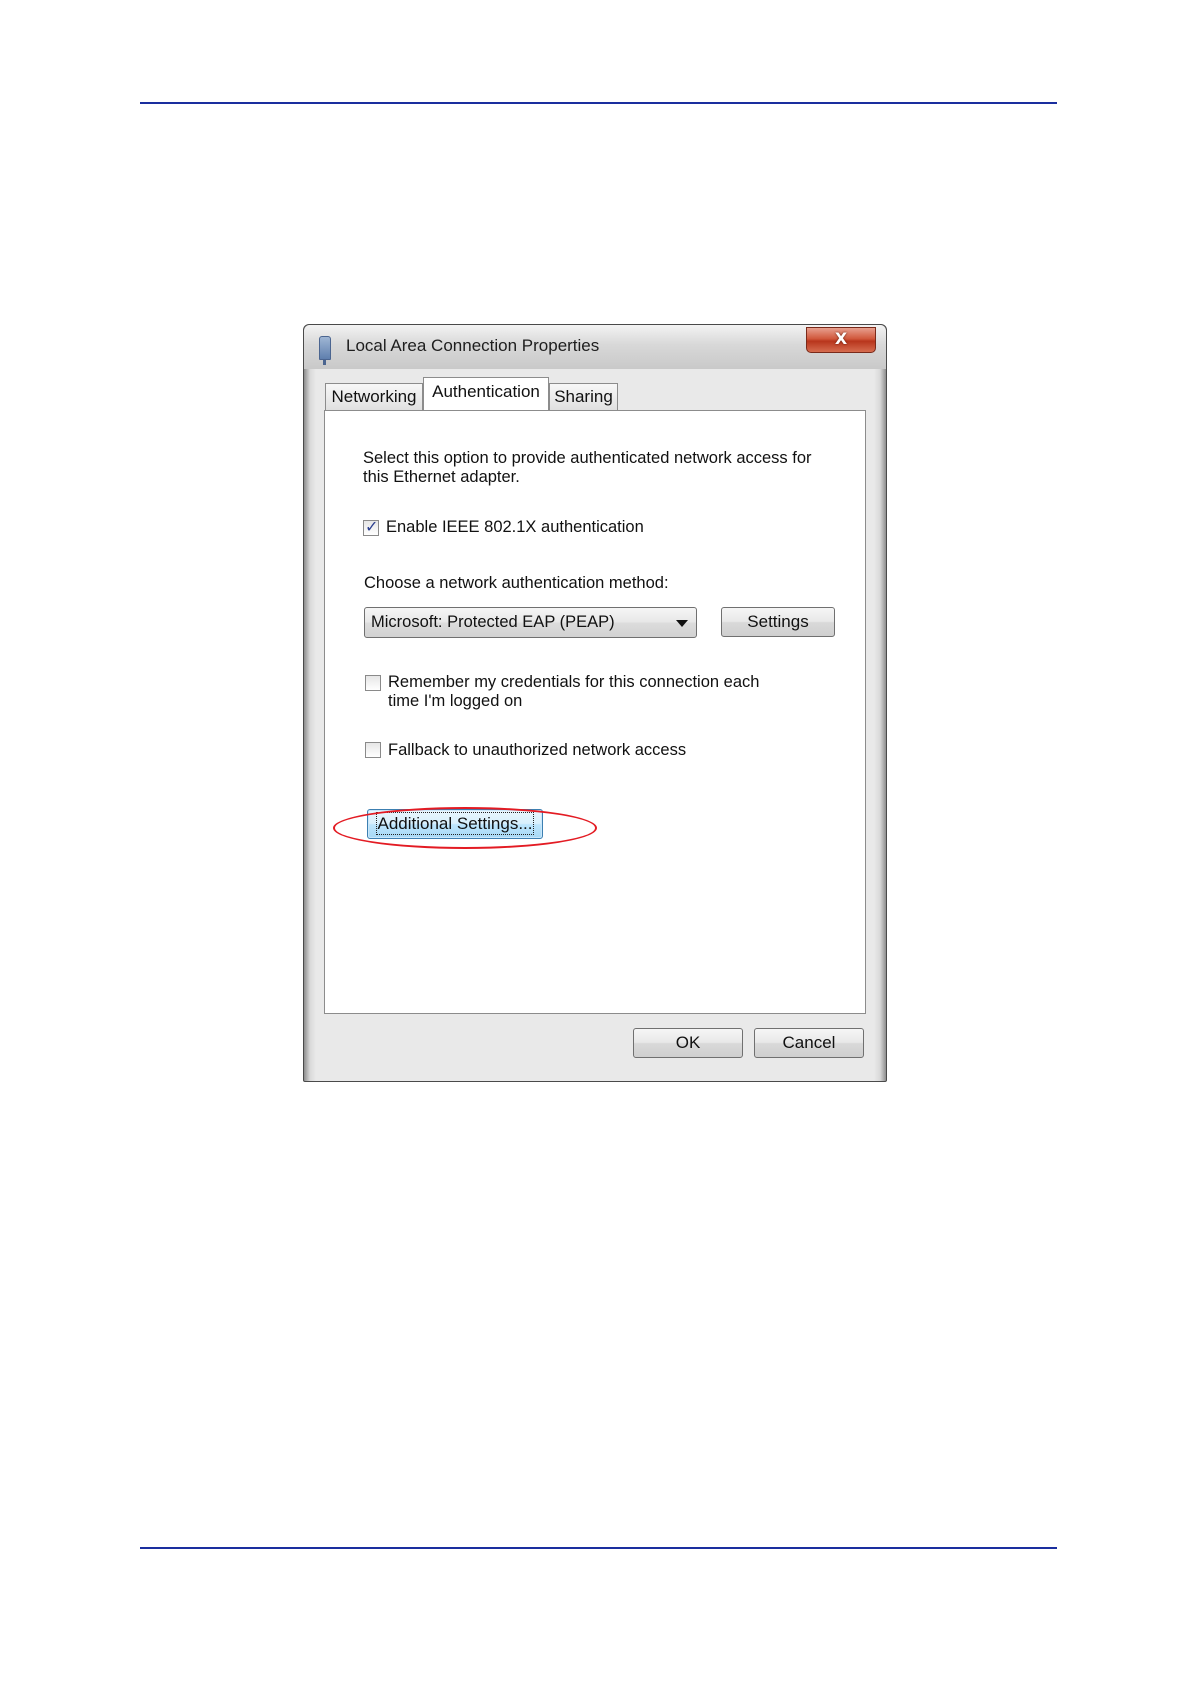 This screenshot has width=1191, height=1684. Describe the element at coordinates (515, 527) in the screenshot. I see `enable-ieee-label: Enable IEEE 802.1X authentication` at that location.